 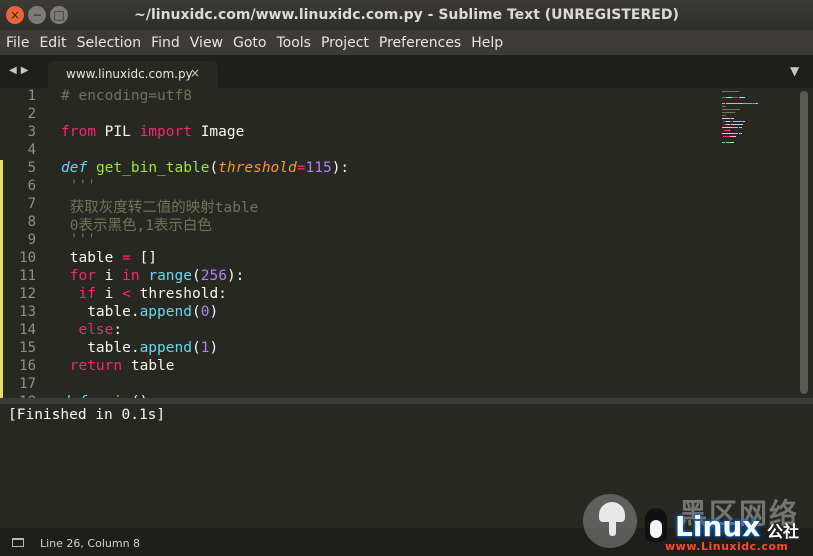 What do you see at coordinates (804, 242) in the screenshot?
I see `editor-scrollbar` at bounding box center [804, 242].